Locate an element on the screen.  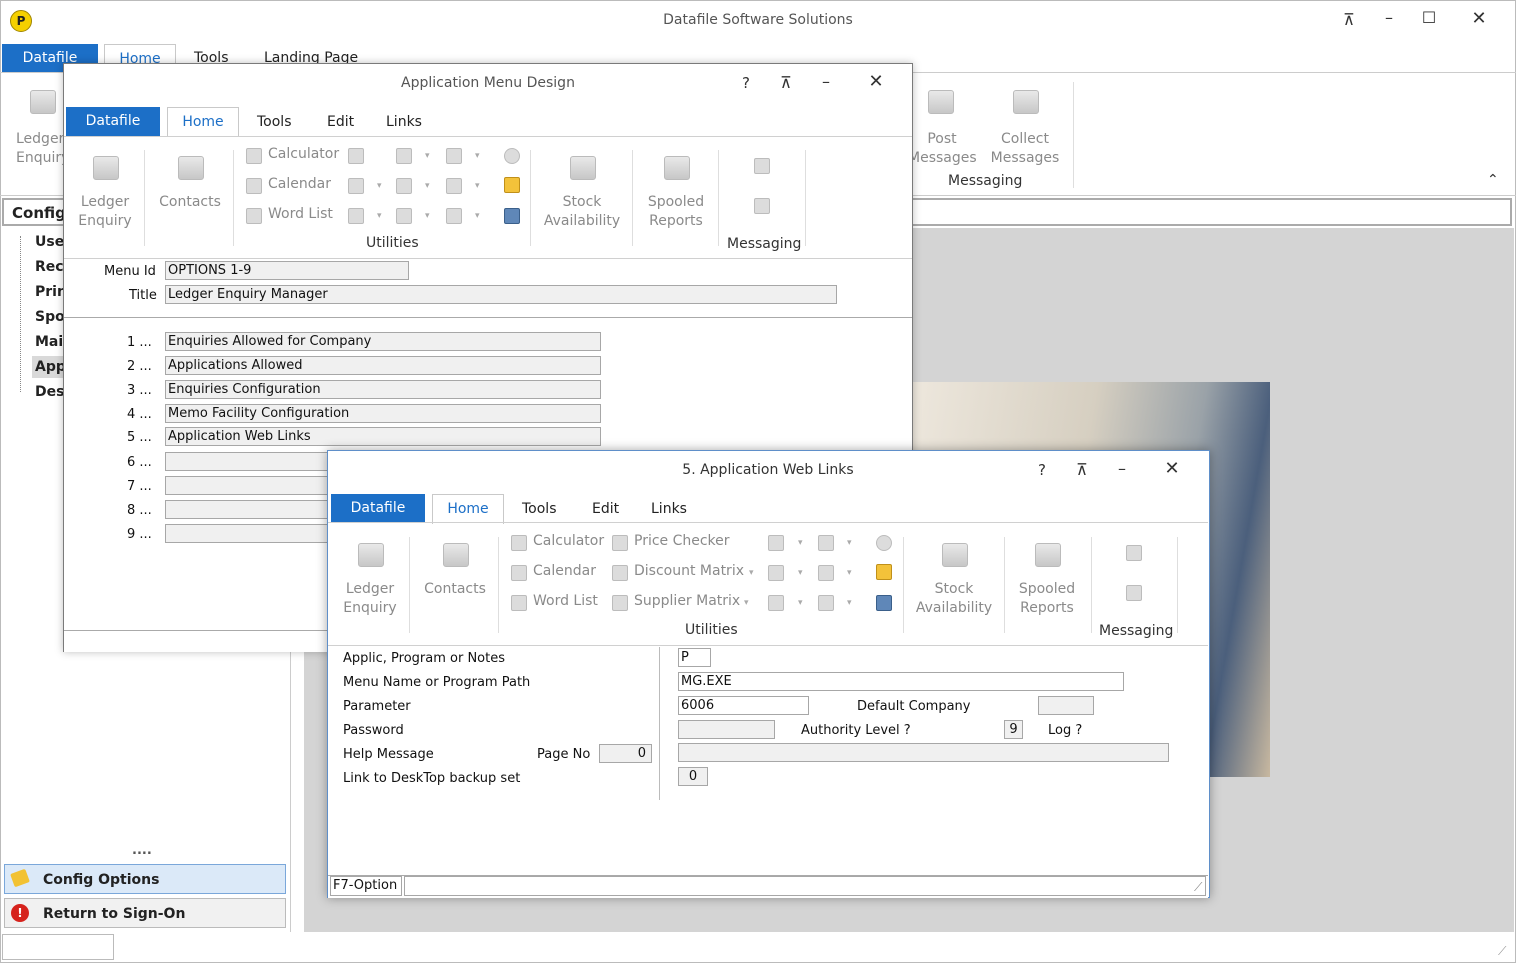
md-option-field-1: Enquiries Allowed for Company is located at coordinates (383, 341).